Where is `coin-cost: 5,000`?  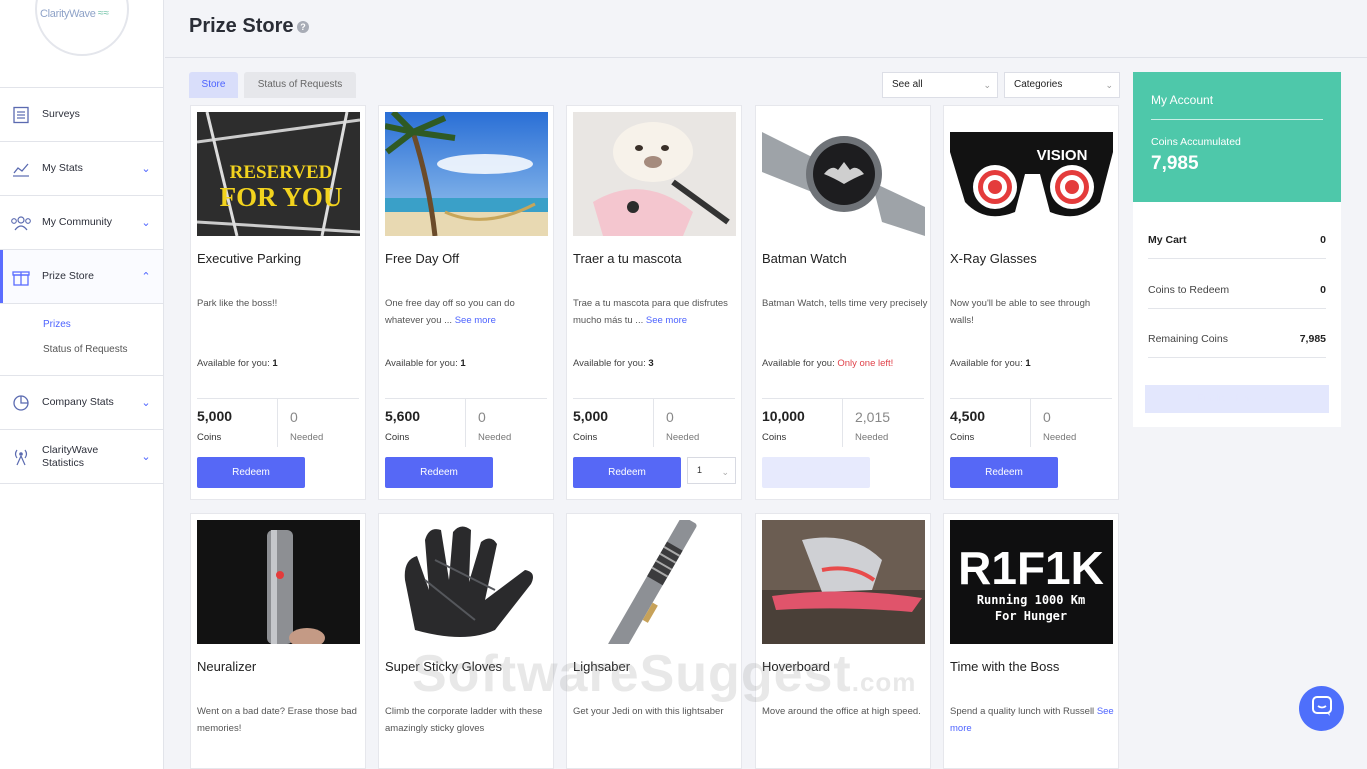 coin-cost: 5,000 is located at coordinates (215, 416).